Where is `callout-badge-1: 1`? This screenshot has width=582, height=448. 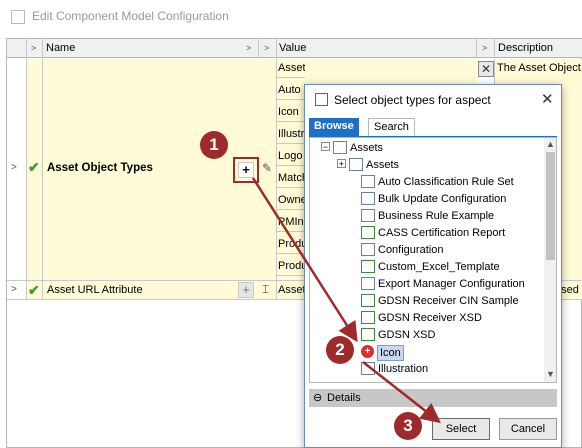
callout-badge-1: 1 is located at coordinates (214, 145).